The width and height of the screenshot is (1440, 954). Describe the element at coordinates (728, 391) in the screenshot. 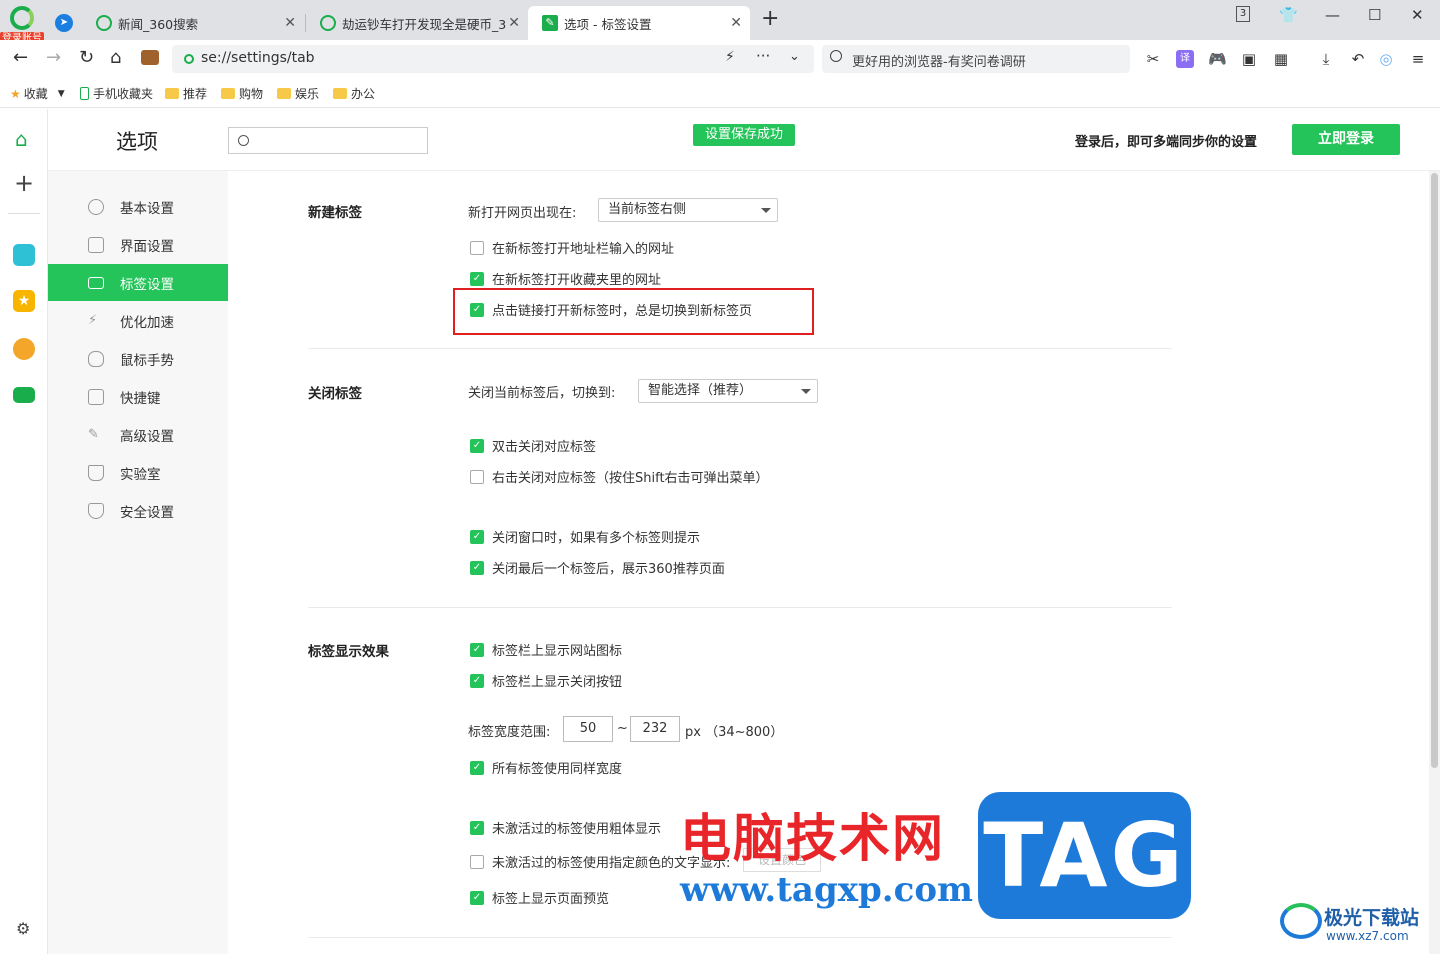

I see `switch-after-close-select: 智能选择（推荐）` at that location.